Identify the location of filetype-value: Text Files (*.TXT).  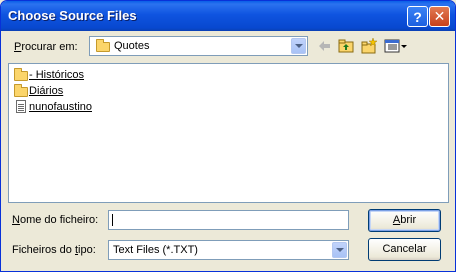
(155, 250).